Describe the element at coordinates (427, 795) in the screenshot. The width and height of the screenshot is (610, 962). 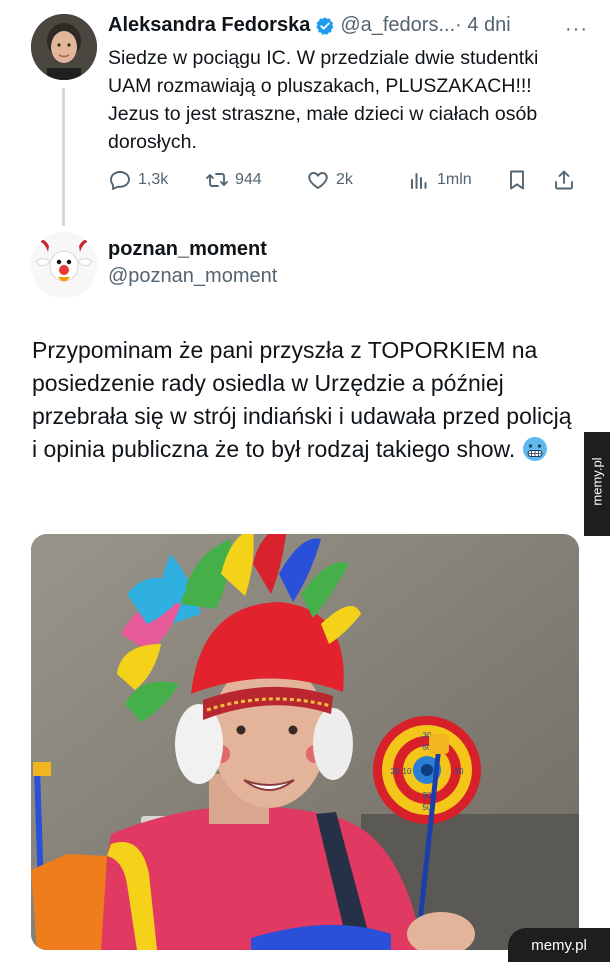
I see `target-number: 30` at that location.